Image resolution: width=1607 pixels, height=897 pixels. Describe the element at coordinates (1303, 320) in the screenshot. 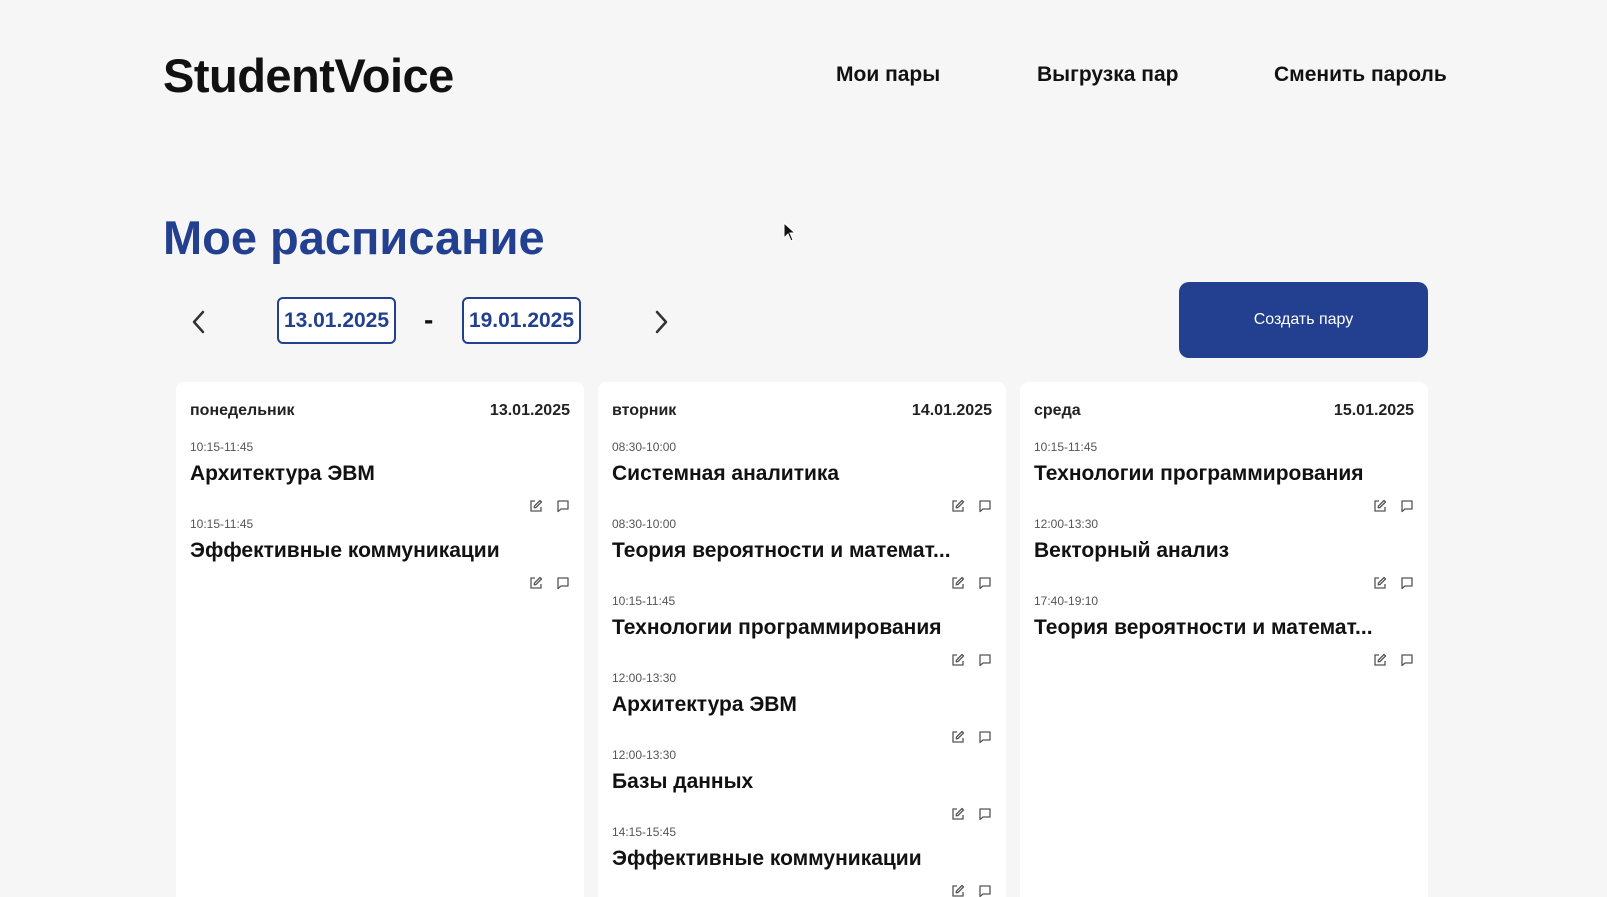

I see `create-lesson-button: Создать пару` at that location.